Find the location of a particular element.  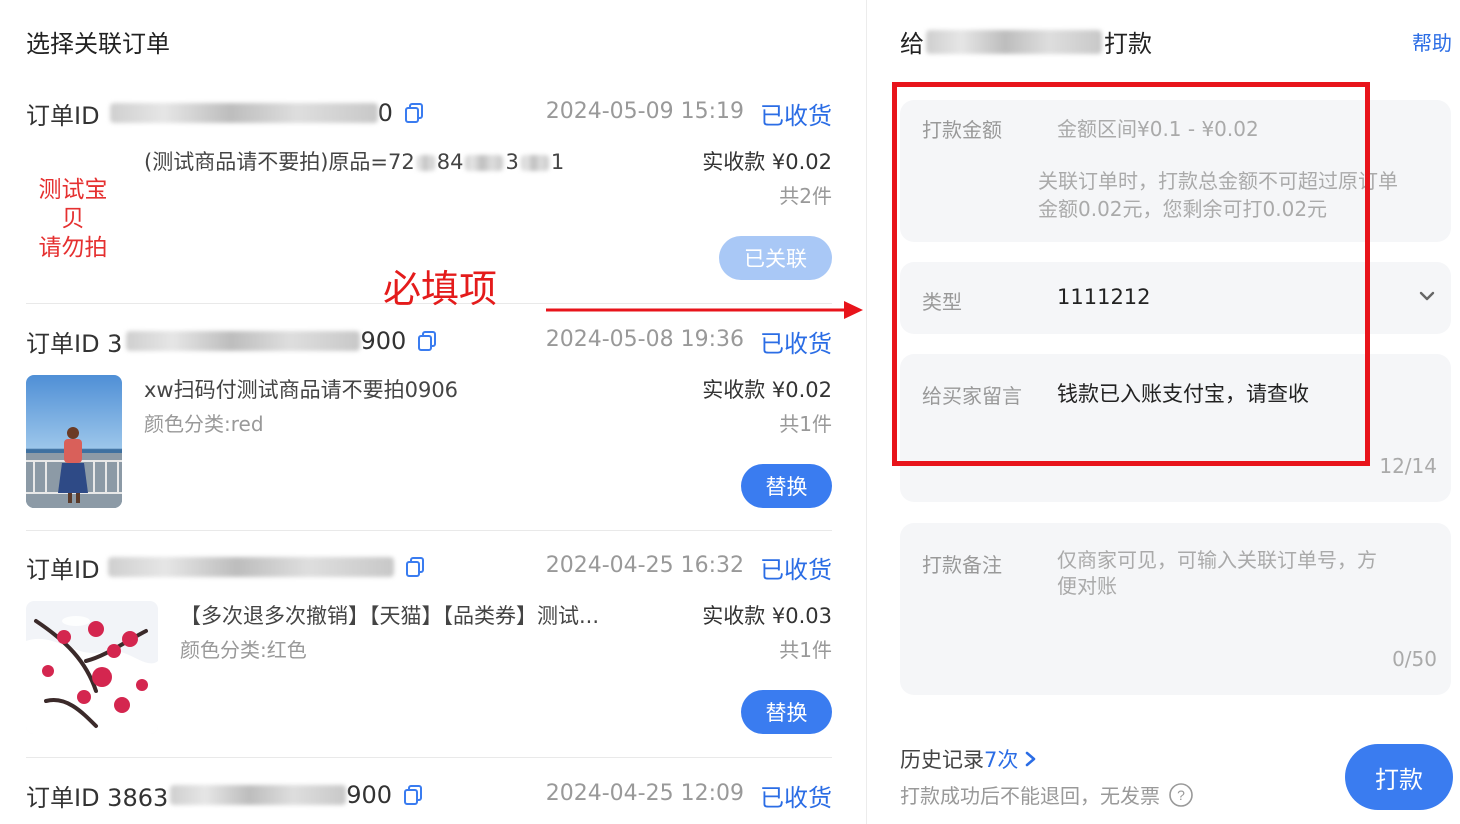

chevron-down-icon is located at coordinates (1427, 296).